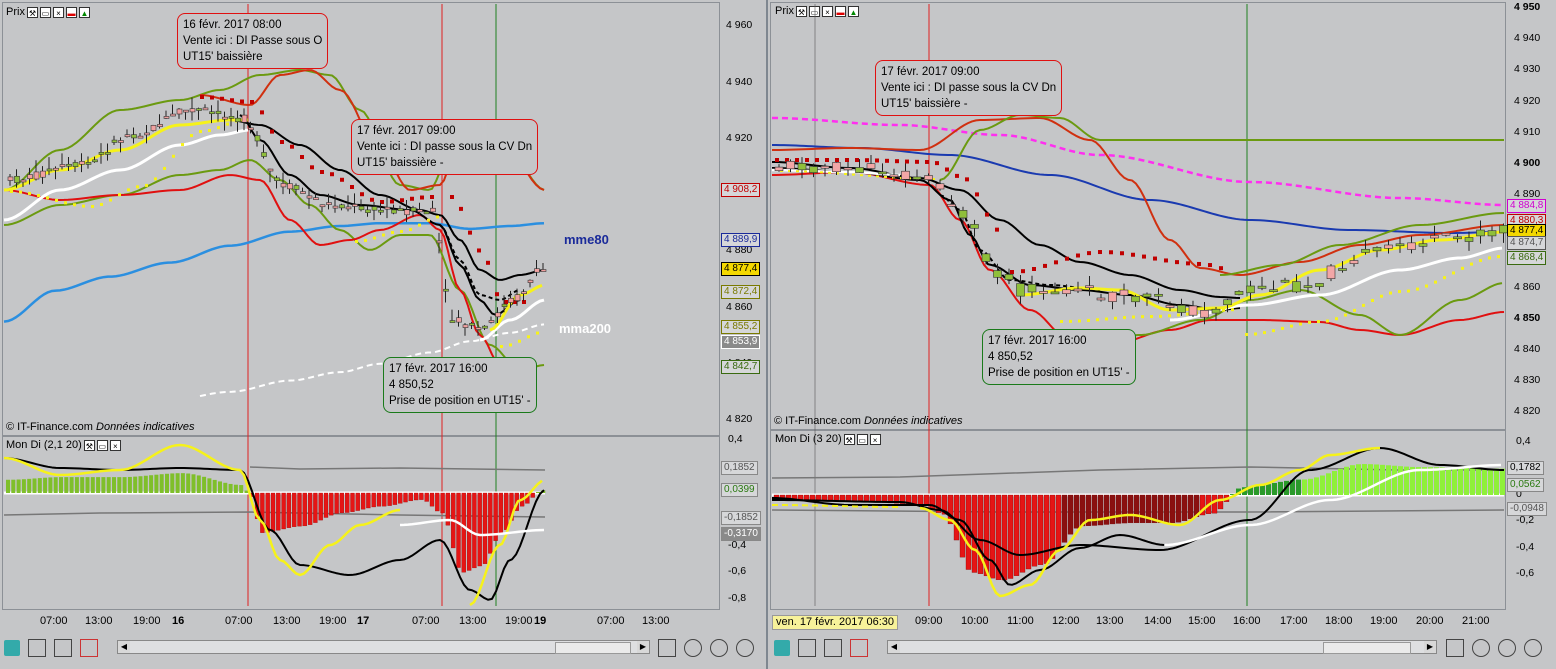 The width and height of the screenshot is (1556, 669). Describe the element at coordinates (1527, 69) in the screenshot. I see `price-tick-label: 4 930` at that location.